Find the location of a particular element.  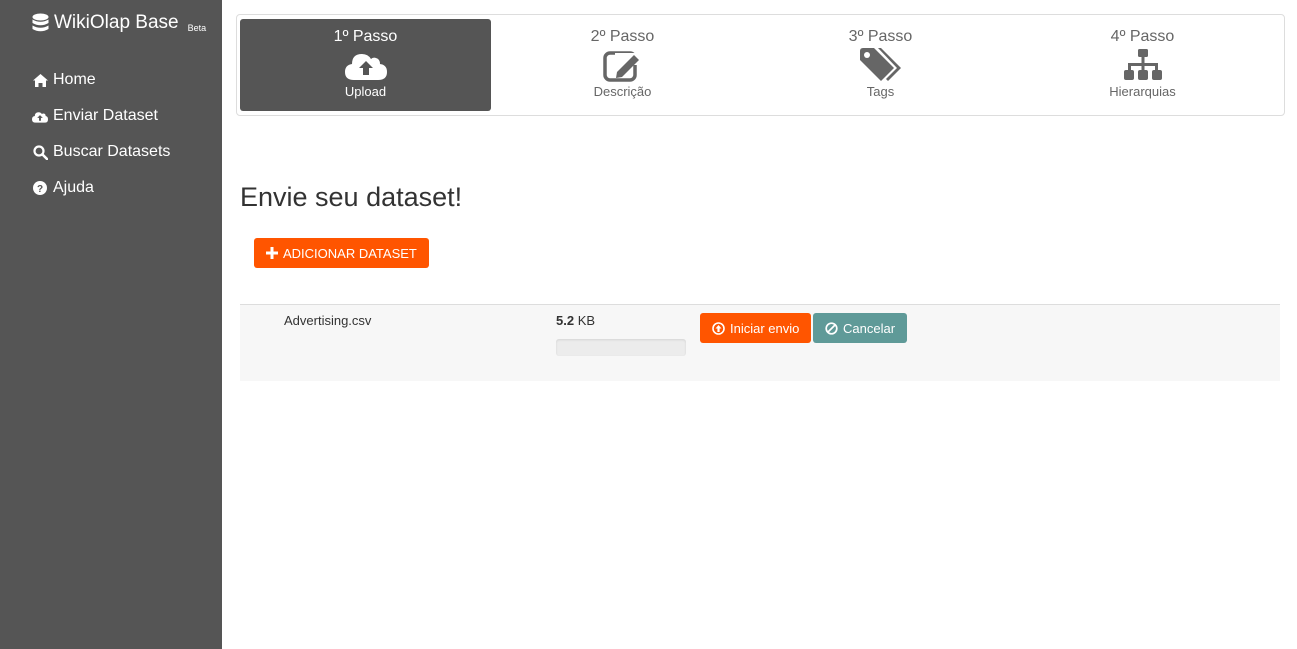

start-upload-label: Iniciar envio is located at coordinates (765, 328).